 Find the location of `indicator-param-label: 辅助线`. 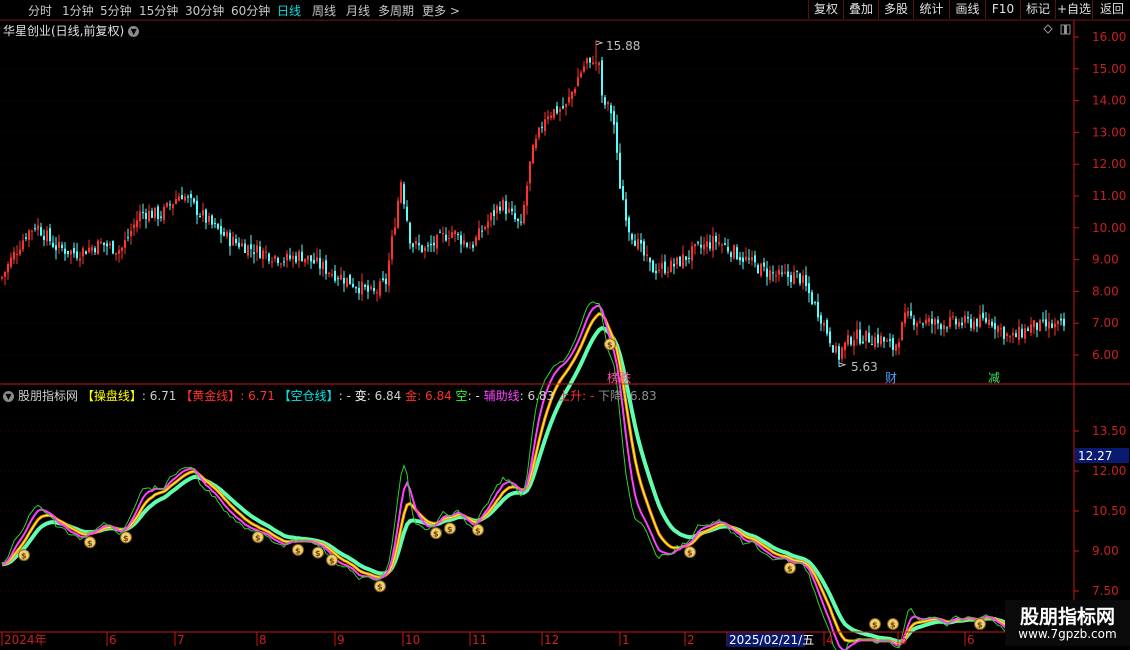

indicator-param-label: 辅助线 is located at coordinates (501, 396).